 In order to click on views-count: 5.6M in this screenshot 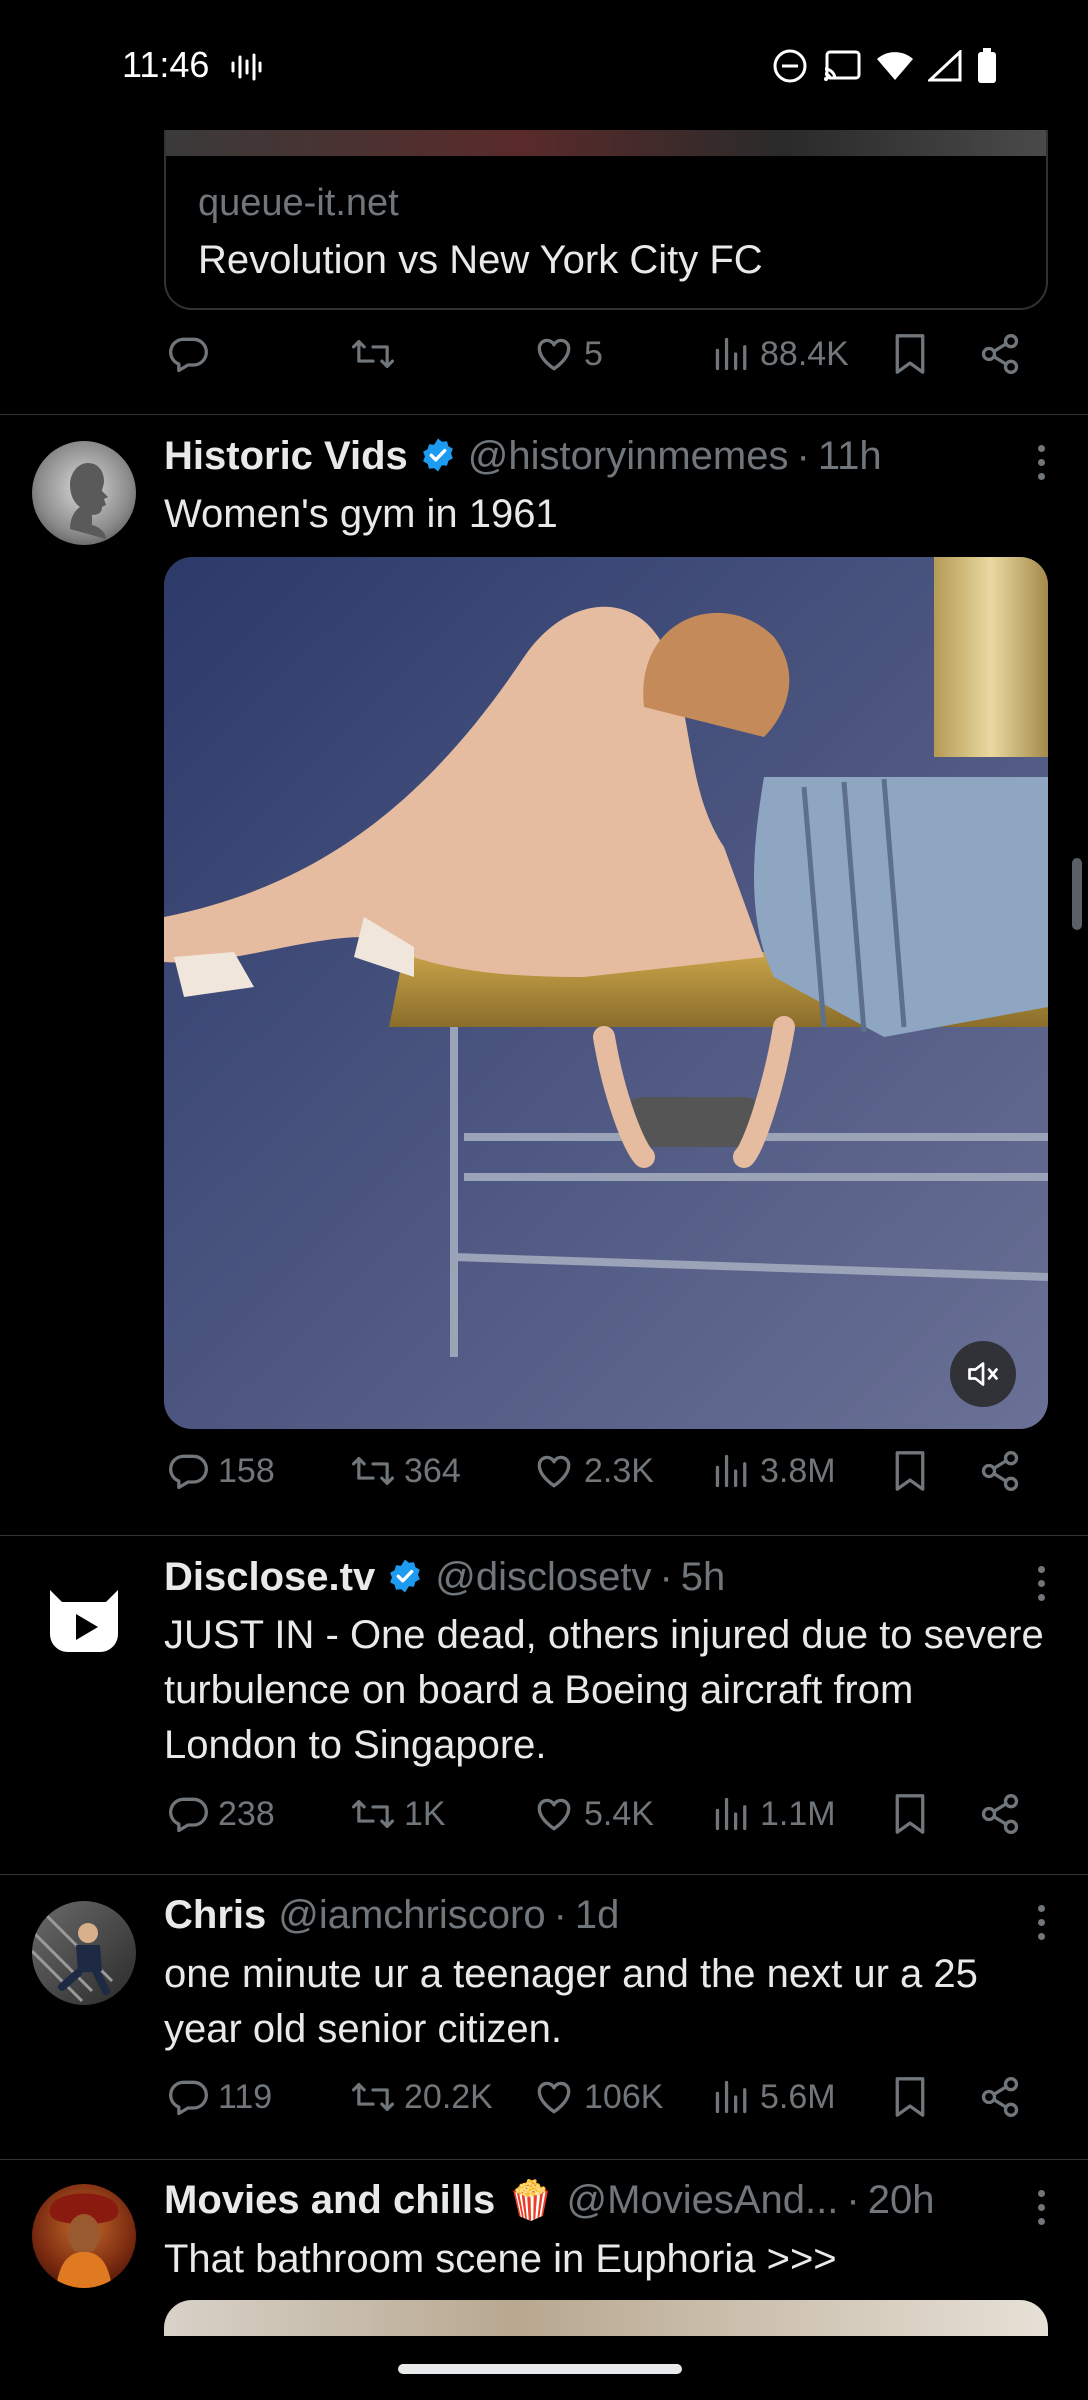, I will do `click(798, 2096)`.